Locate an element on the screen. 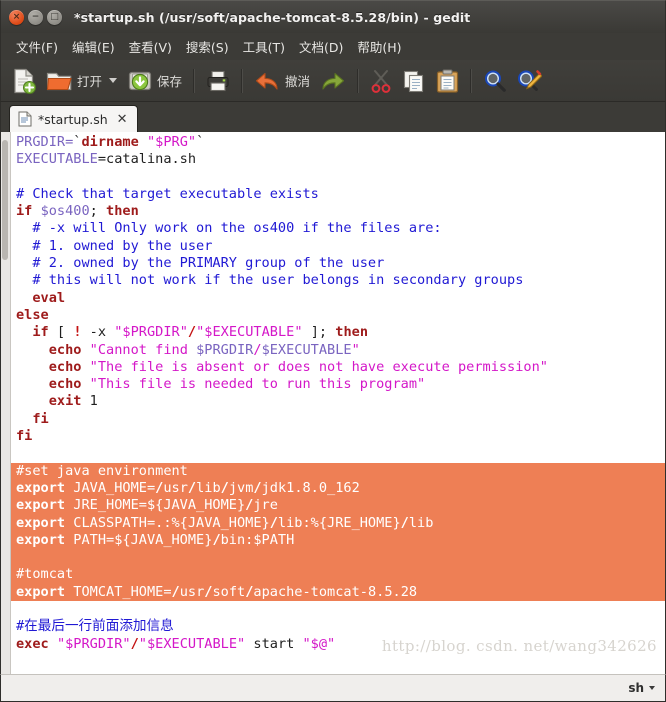 Image resolution: width=666 pixels, height=702 pixels. code-token: exec is located at coordinates (32, 643).